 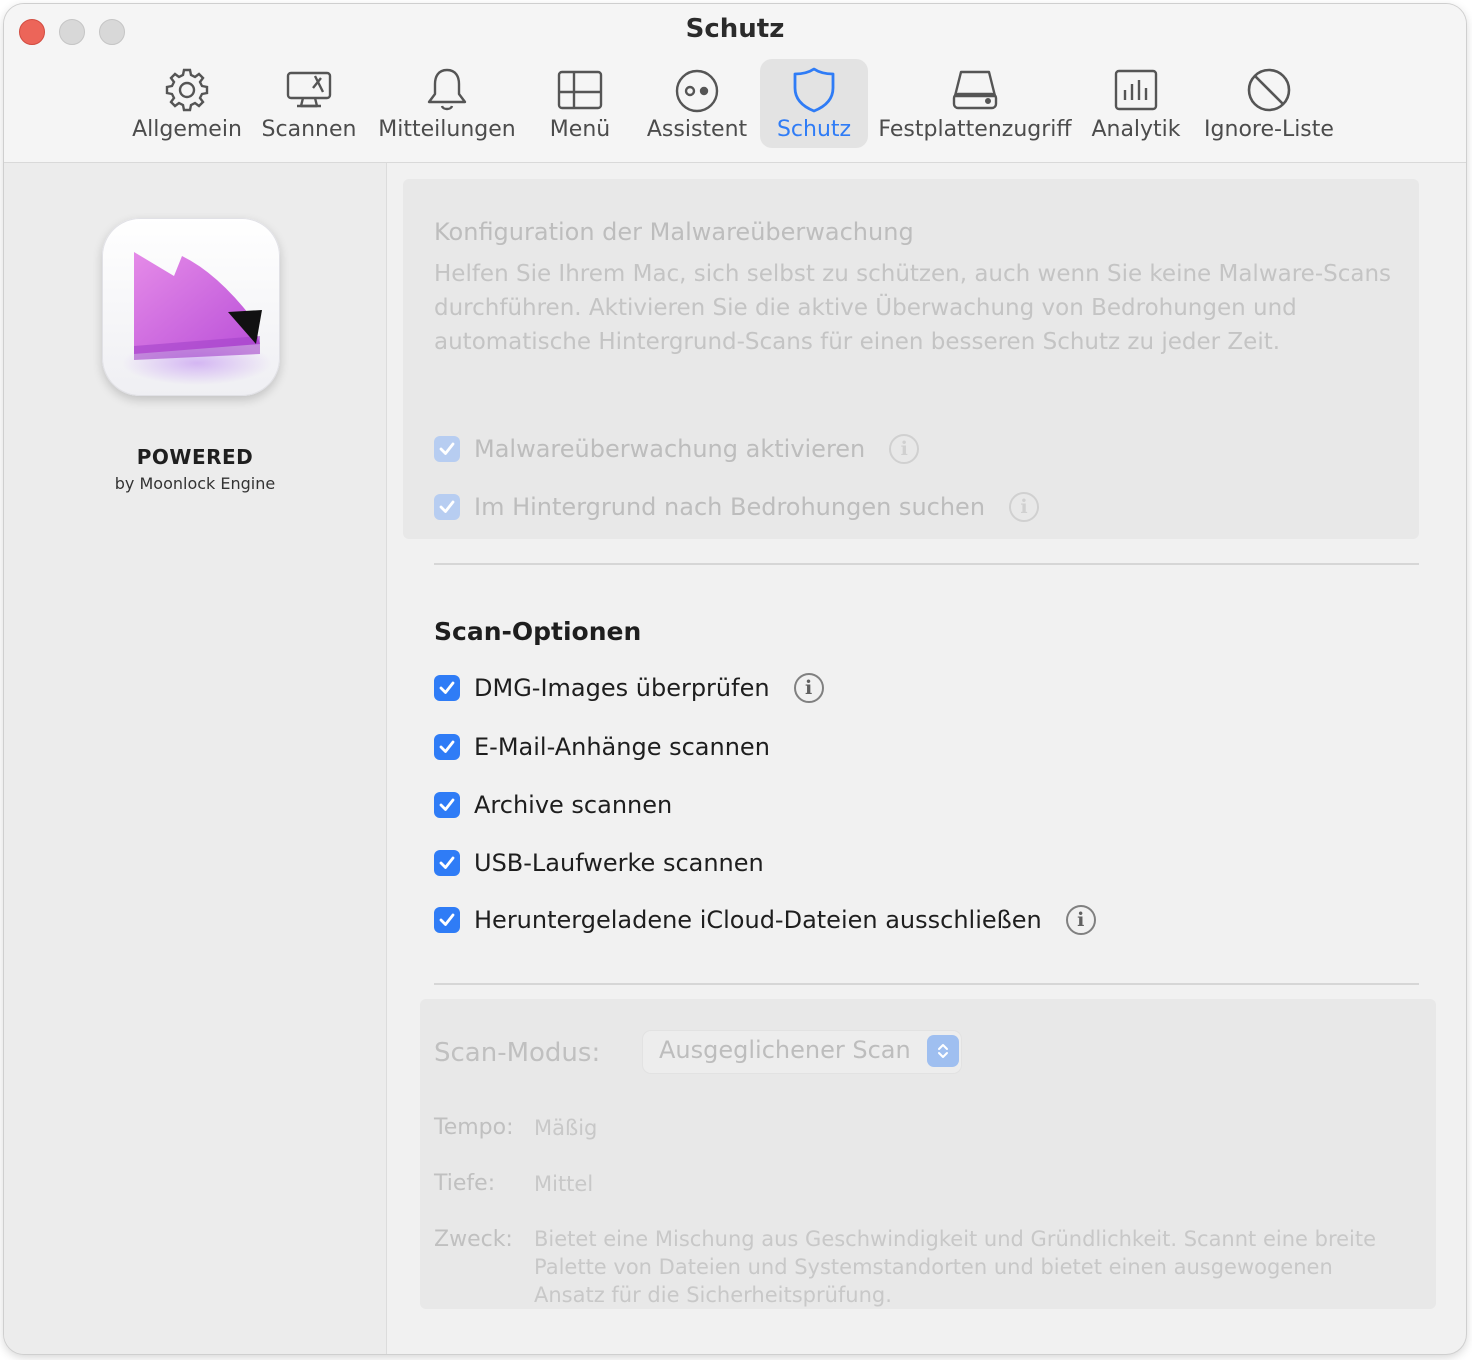 I want to click on email-attachments-checkbox, so click(x=447, y=747).